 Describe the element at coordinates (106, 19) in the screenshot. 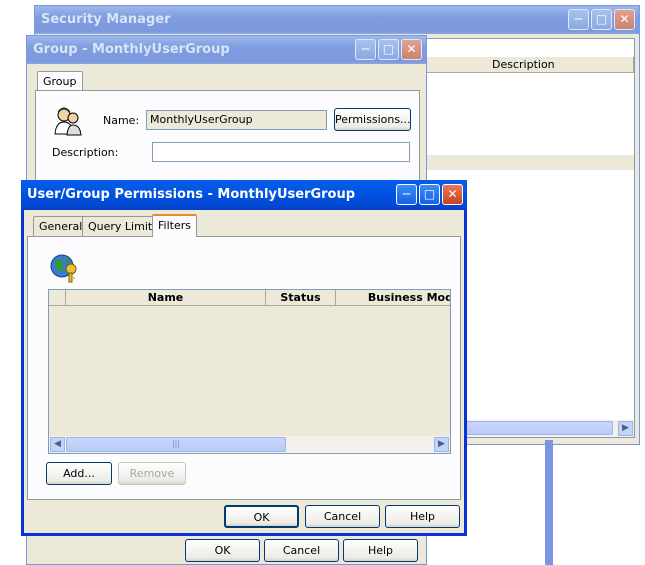

I see `security-manager-title: Security Manager` at that location.